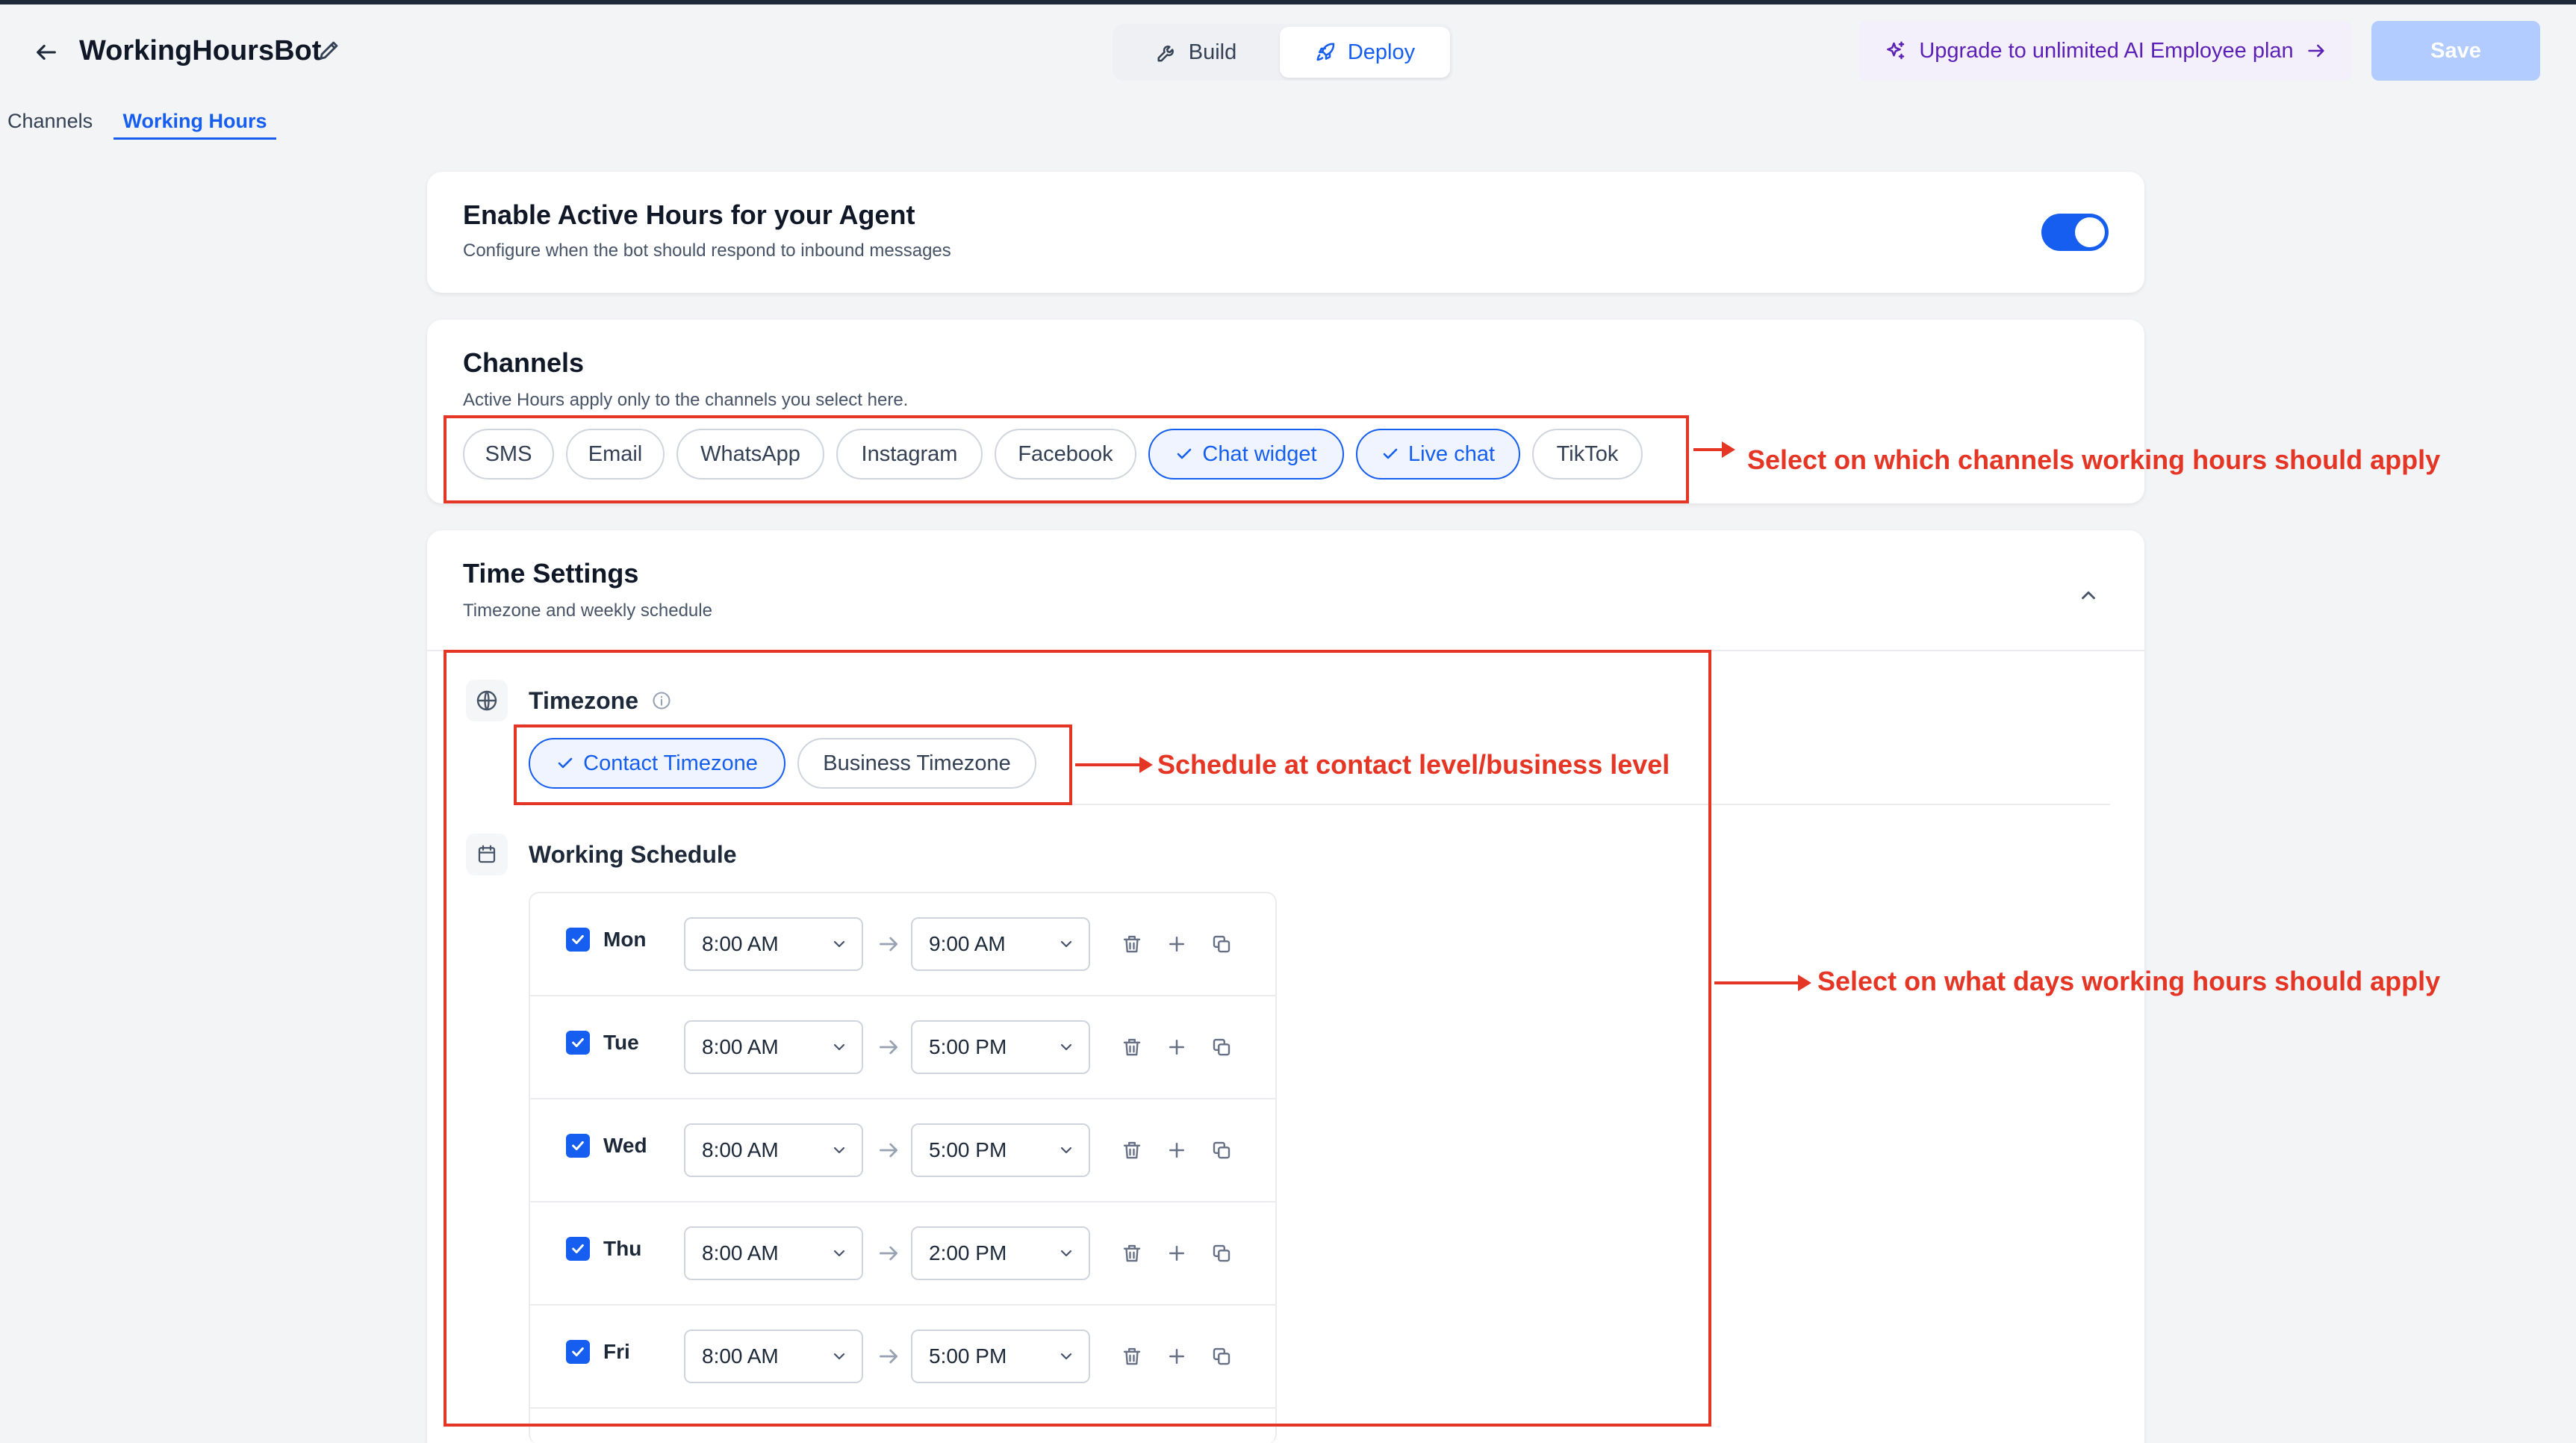 The width and height of the screenshot is (2576, 1443). I want to click on channels-title: Channels, so click(524, 363).